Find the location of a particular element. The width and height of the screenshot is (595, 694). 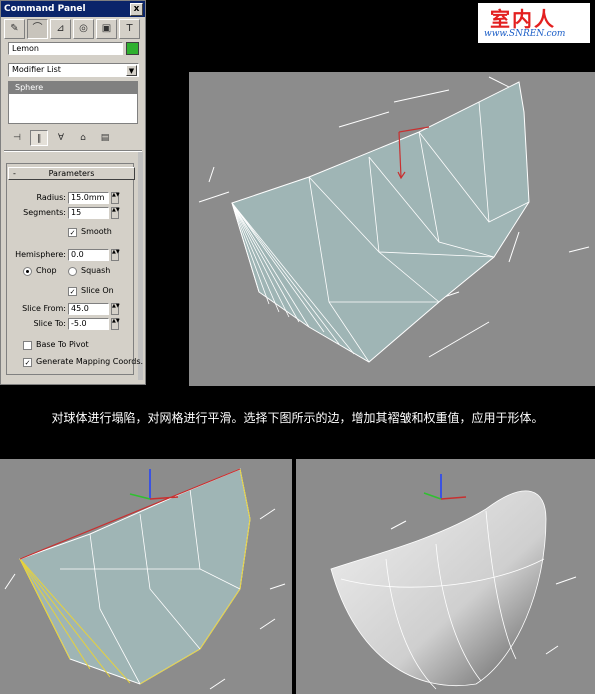

chevron-down-icon: ▼ is located at coordinates (131, 70).